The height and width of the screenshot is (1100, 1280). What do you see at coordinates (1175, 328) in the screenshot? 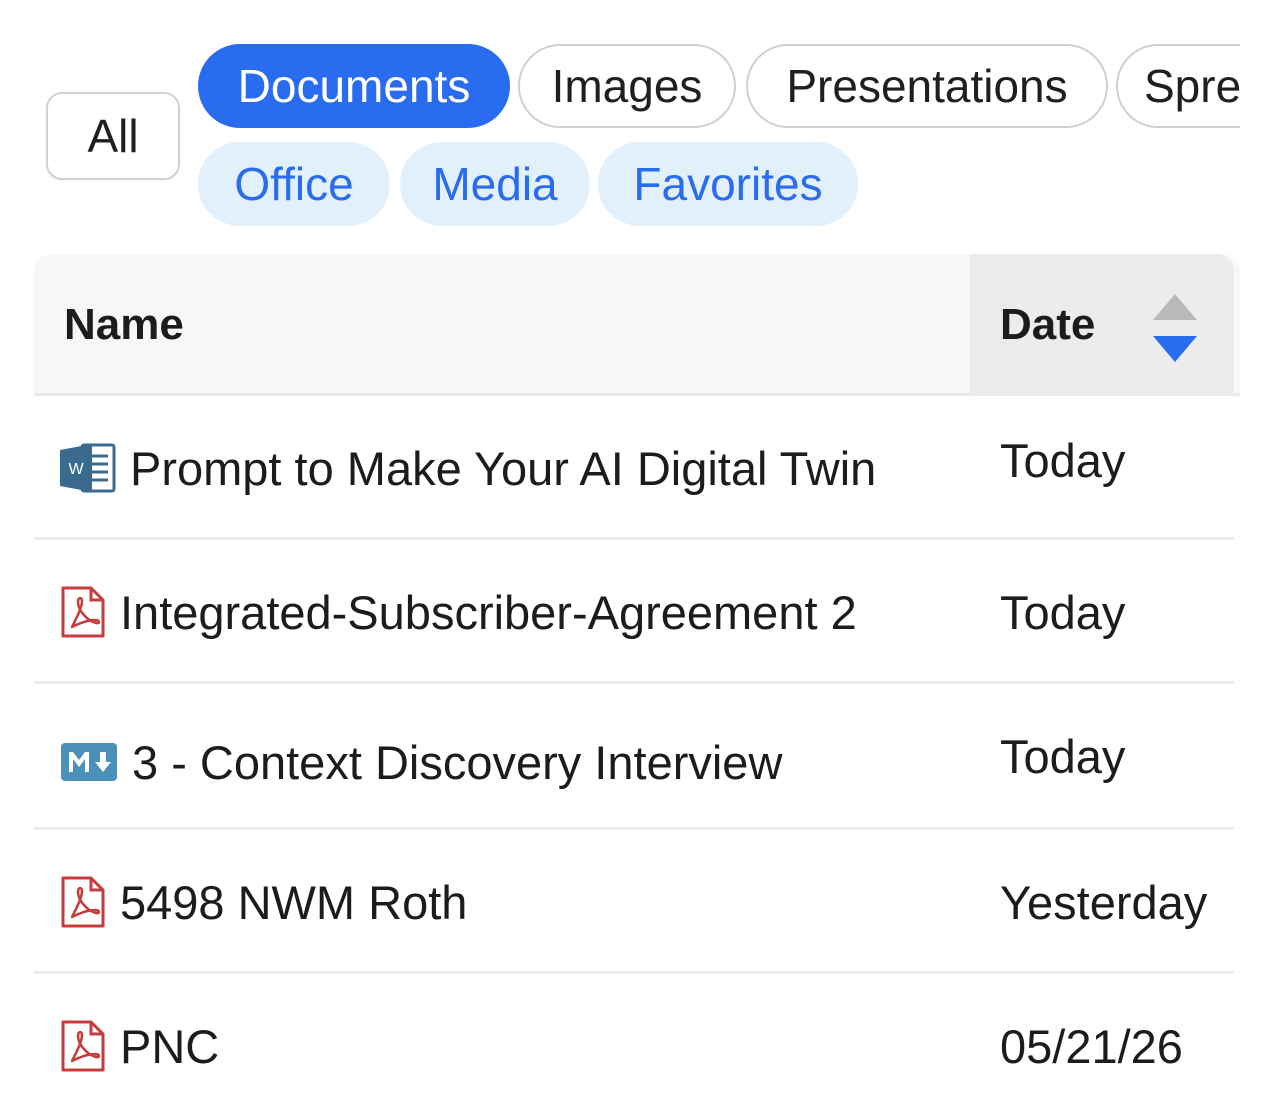
I see `sort-descending-icon` at bounding box center [1175, 328].